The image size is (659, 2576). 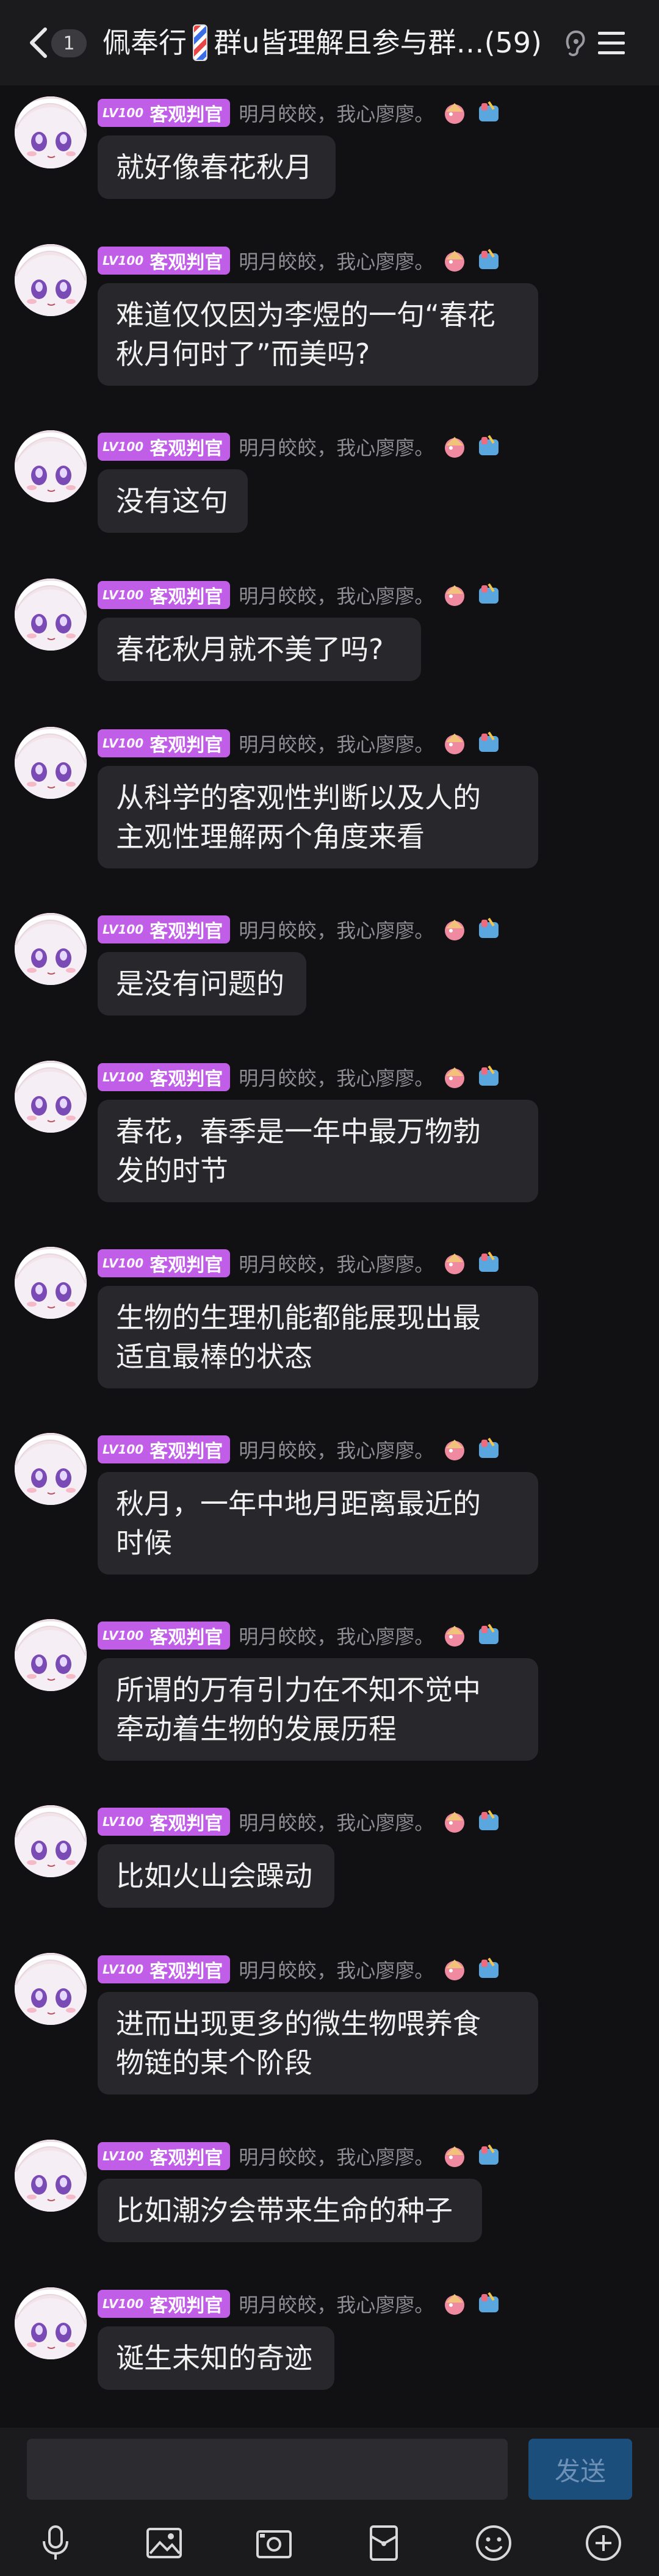 I want to click on message-bubble: 比如潮汐会带来生命的种子, so click(x=290, y=2210).